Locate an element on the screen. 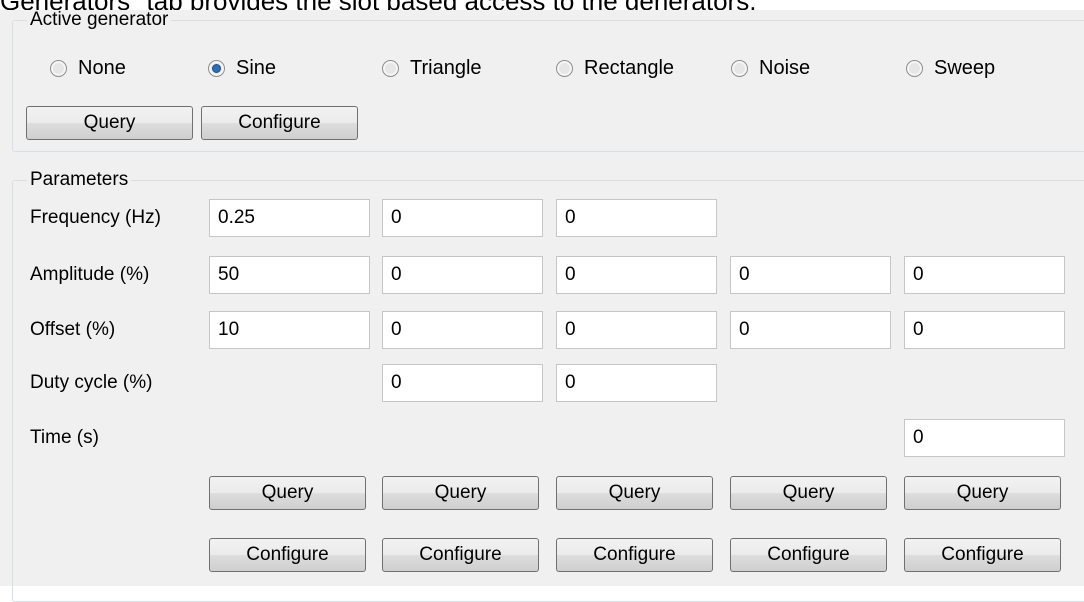 This screenshot has width=1084, height=602. parameter-label: Offset (%) is located at coordinates (73, 329).